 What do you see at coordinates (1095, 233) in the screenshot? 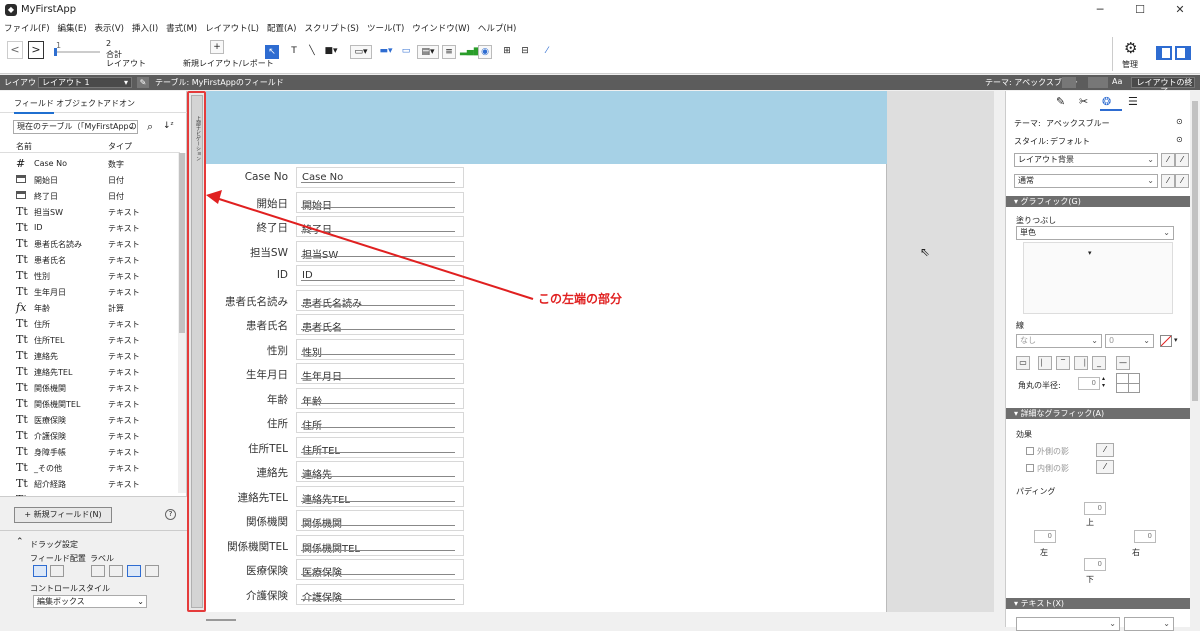
I see `fill-type-select: 単色 ⌄` at bounding box center [1095, 233].